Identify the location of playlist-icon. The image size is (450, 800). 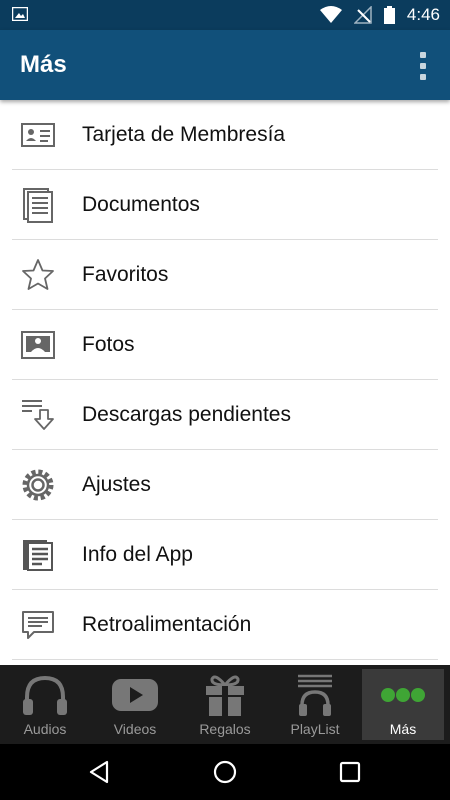
(315, 695).